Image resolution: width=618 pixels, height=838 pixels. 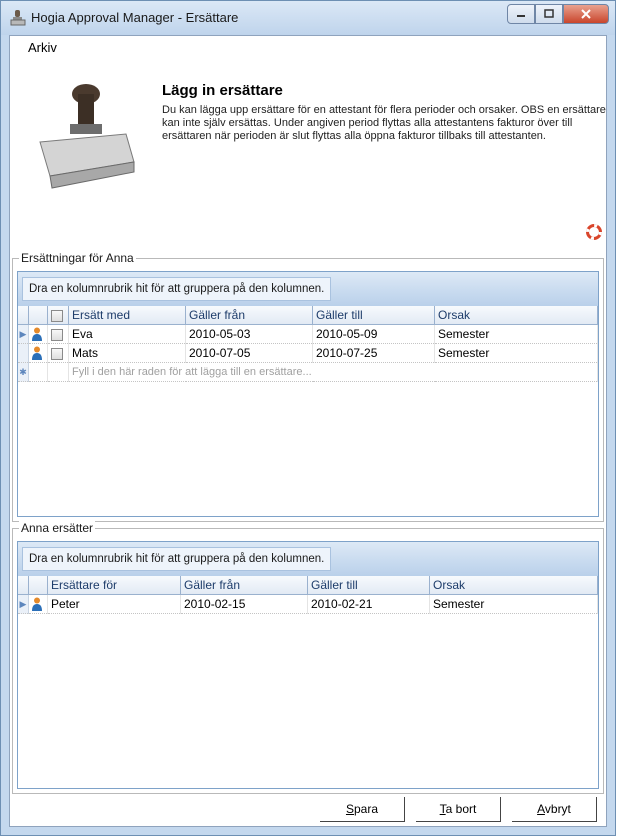 What do you see at coordinates (57, 528) in the screenshot?
I see `replaces-legend: Anna ersätter` at bounding box center [57, 528].